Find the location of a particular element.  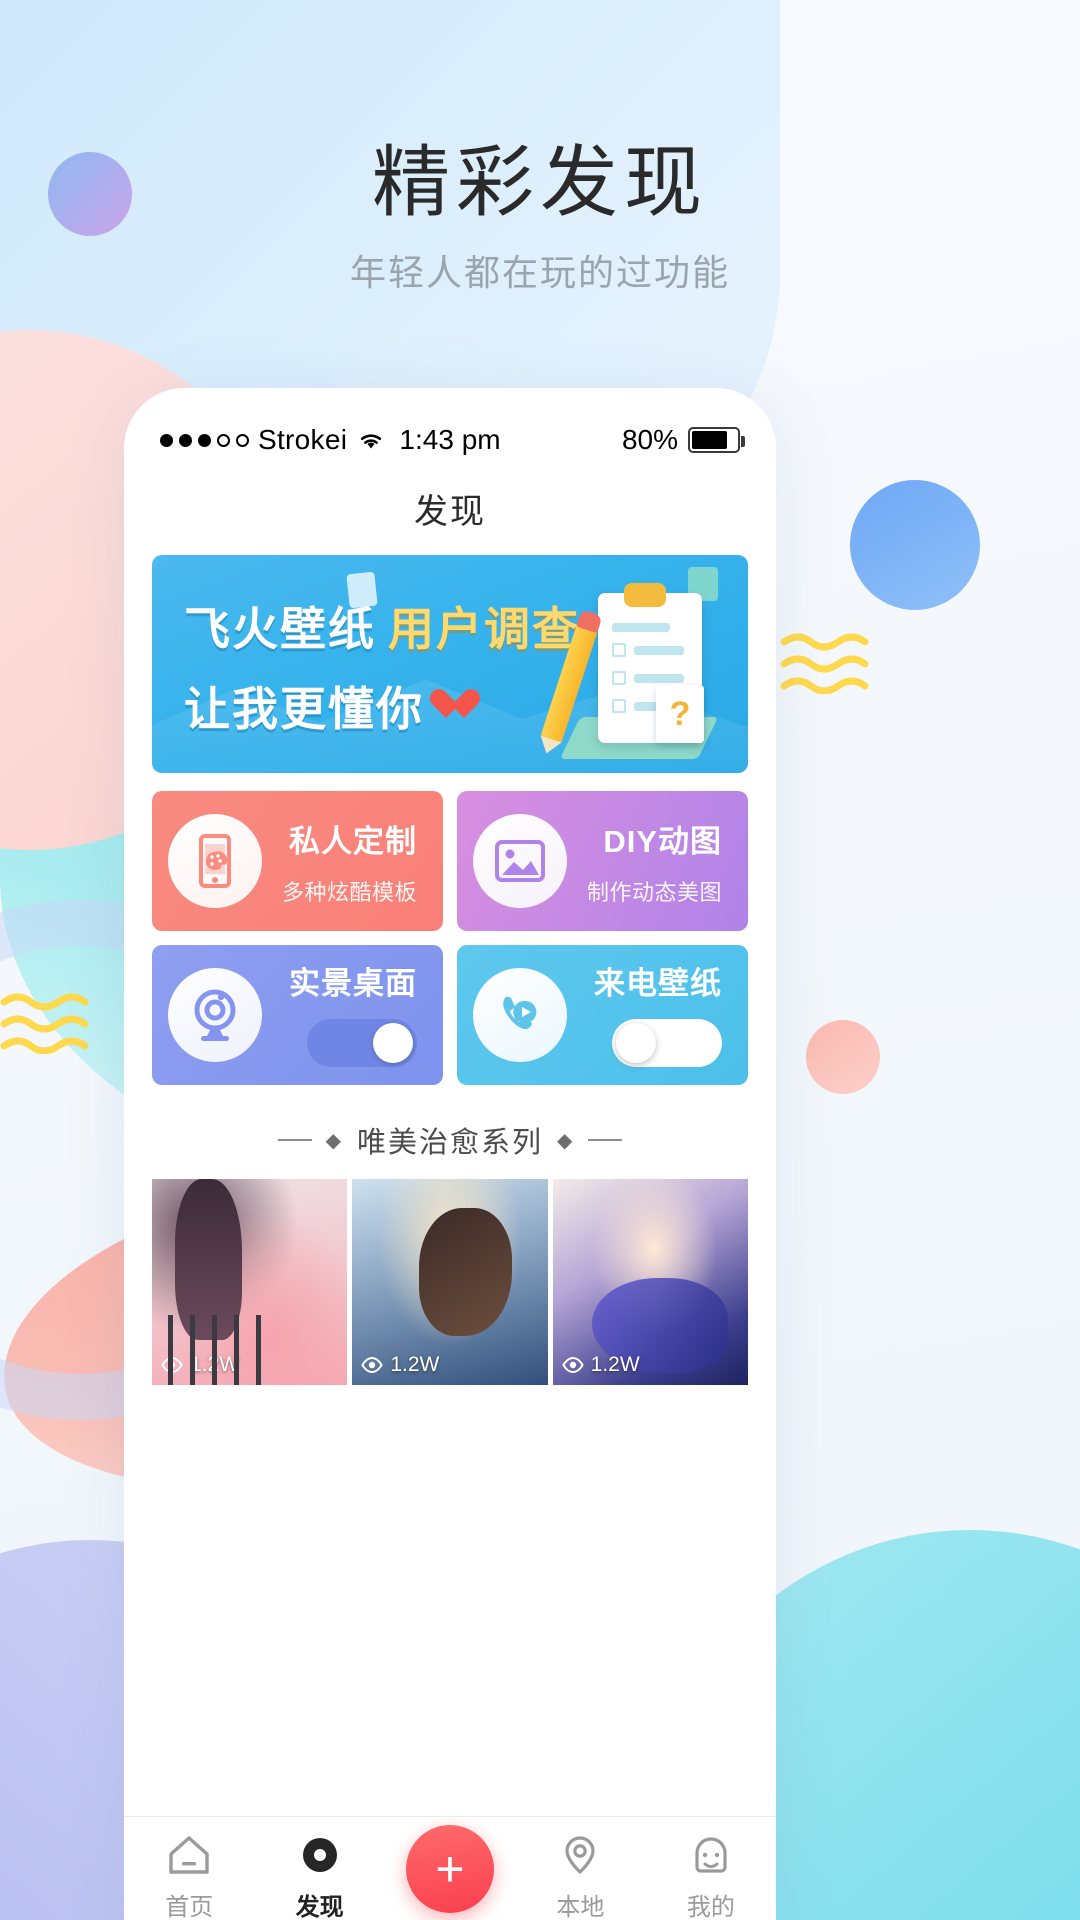

feature-card-call-wallpaper: 来电壁纸 is located at coordinates (602, 1015).